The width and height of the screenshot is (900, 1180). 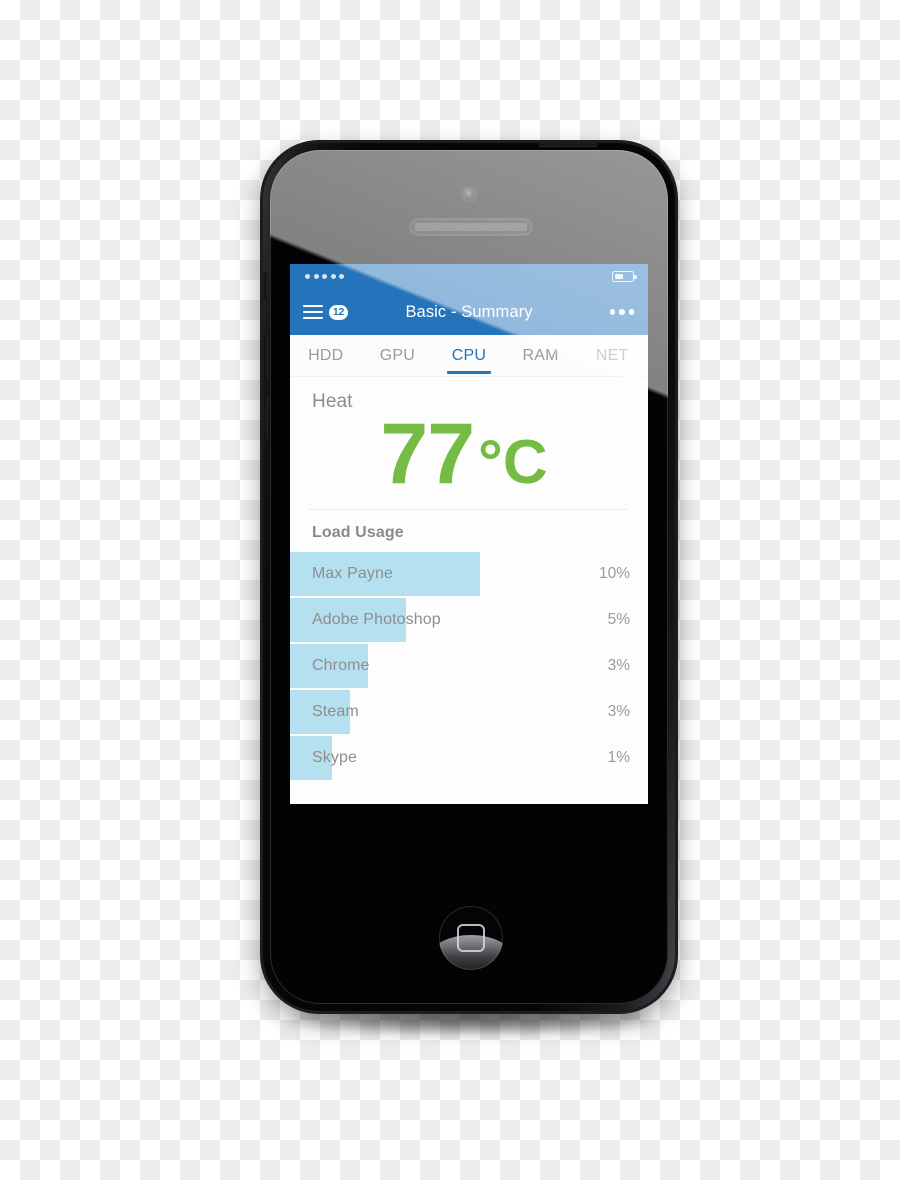 I want to click on tab-gpu-label: GPU, so click(x=397, y=355).